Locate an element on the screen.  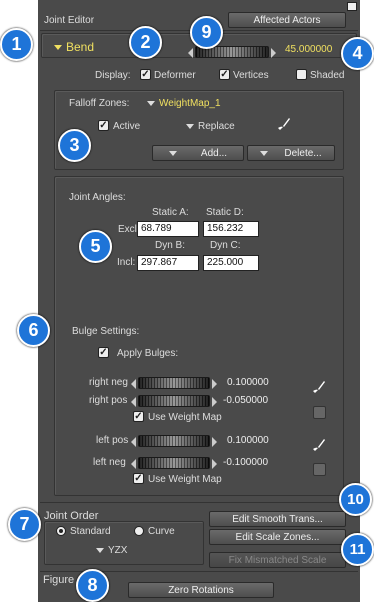
right-pos-dial is located at coordinates (174, 401).